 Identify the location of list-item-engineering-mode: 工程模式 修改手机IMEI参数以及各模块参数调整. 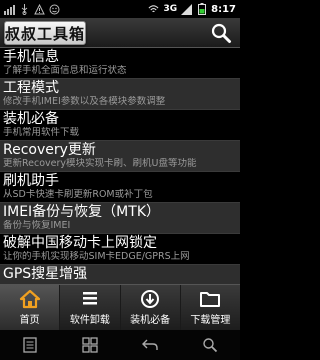
(120, 94).